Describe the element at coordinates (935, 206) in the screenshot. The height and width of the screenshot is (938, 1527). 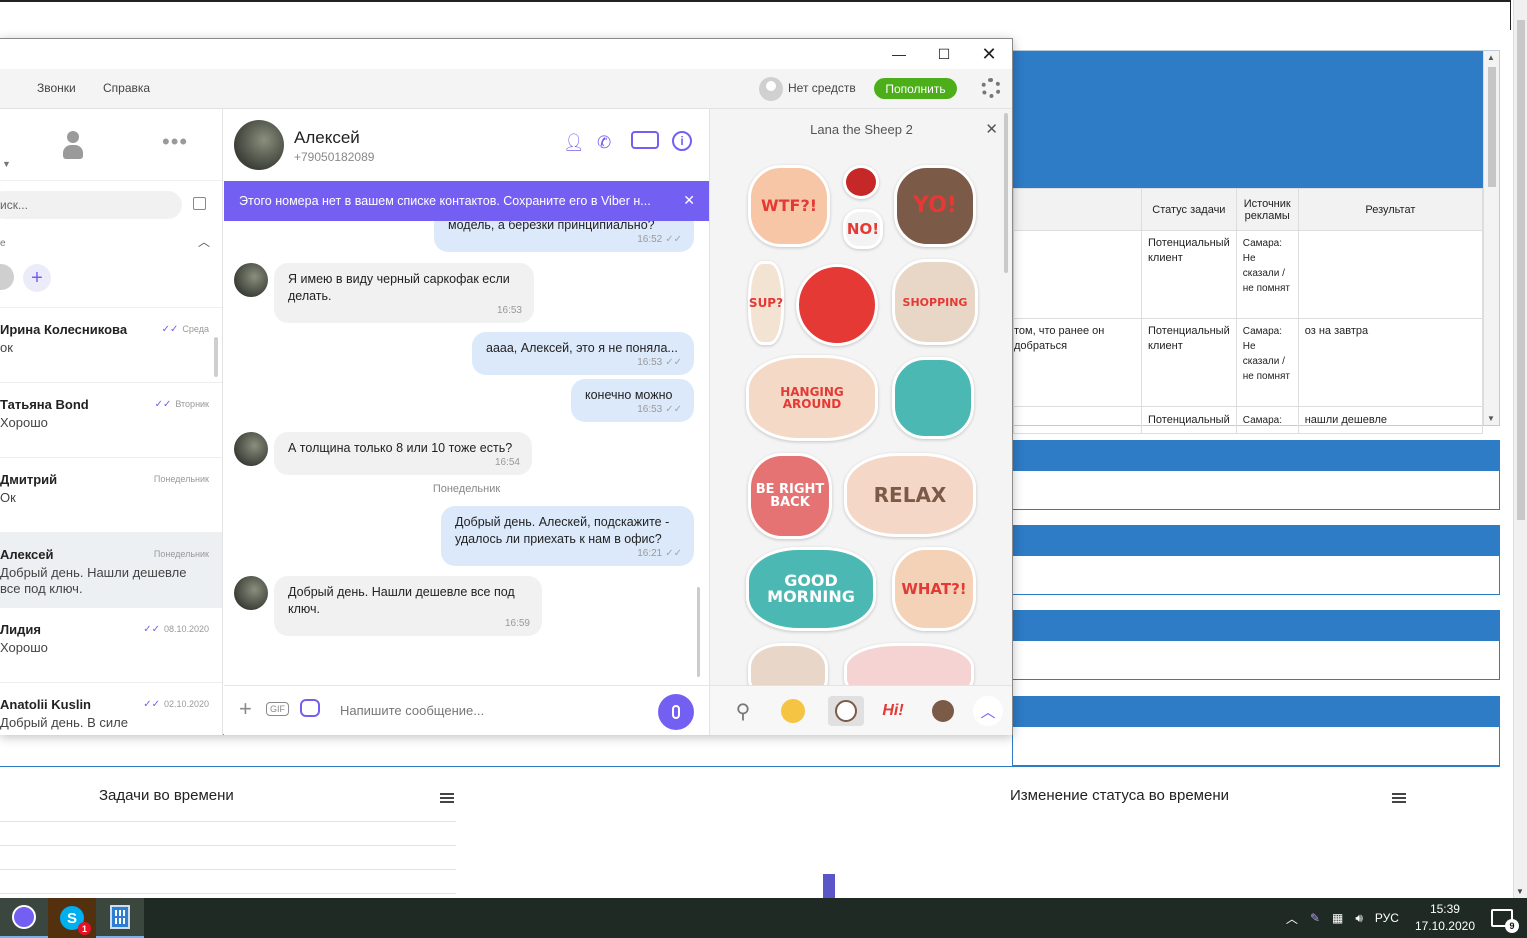
I see `sticker-yo: YO!` at that location.